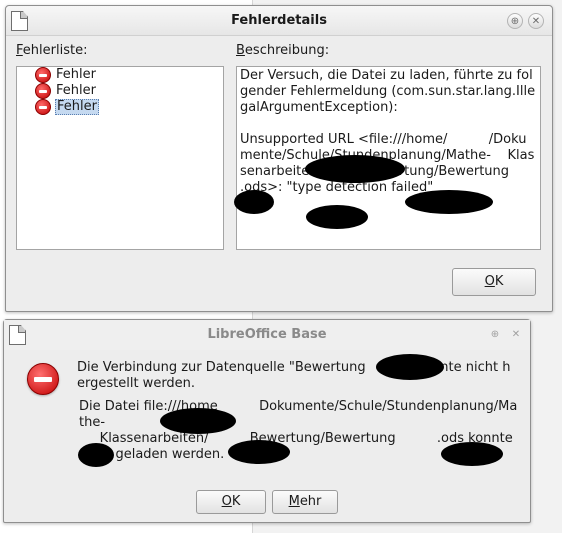 This screenshot has height=533, width=562. What do you see at coordinates (305, 502) in the screenshot?
I see `more-button: Mehr` at bounding box center [305, 502].